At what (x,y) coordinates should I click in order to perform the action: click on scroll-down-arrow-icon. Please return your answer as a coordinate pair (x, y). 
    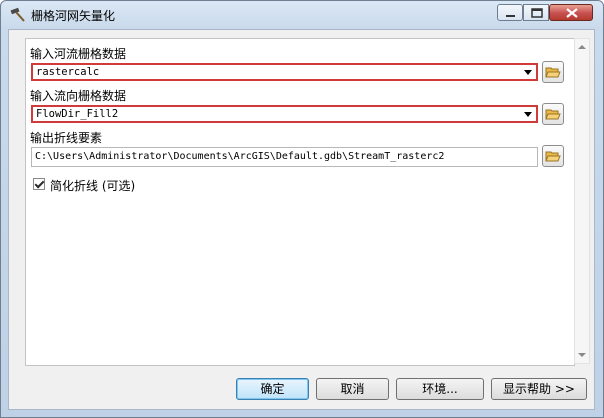
    Looking at the image, I should click on (582, 355).